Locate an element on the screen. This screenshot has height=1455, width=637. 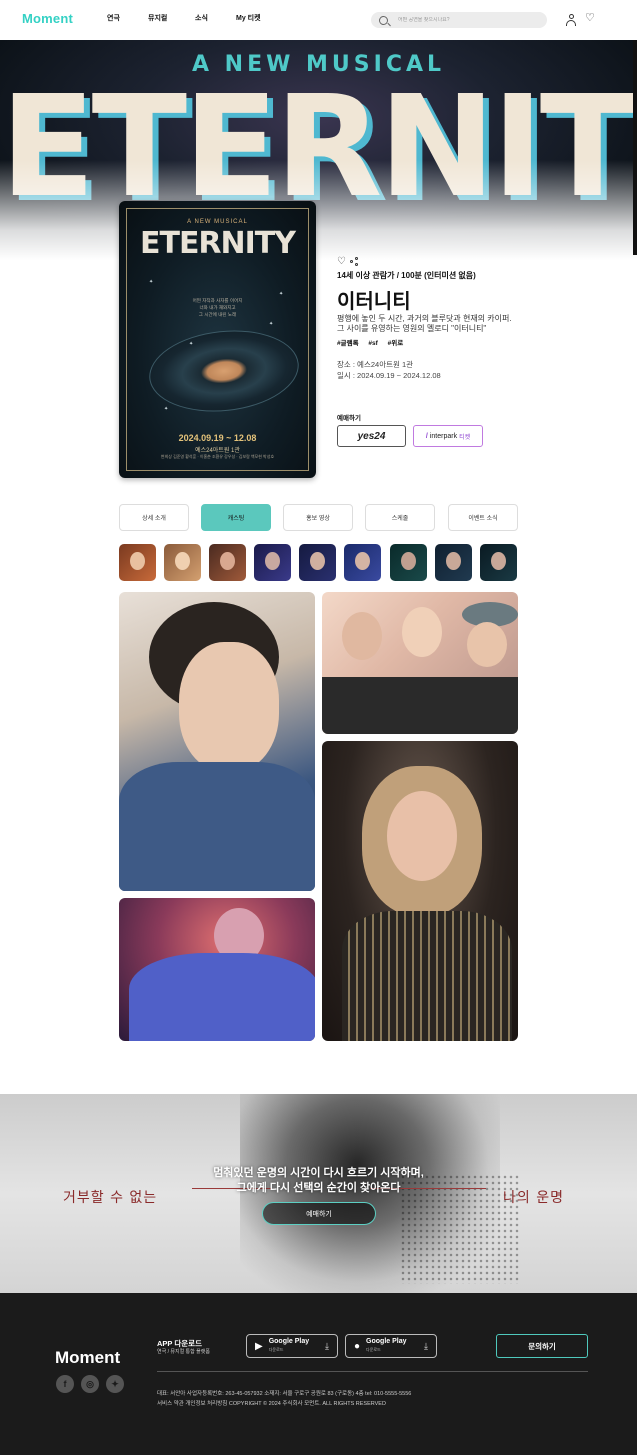
poster-text-line: 어쩐 자작과 사자를 이어지 is located at coordinates (217, 301).